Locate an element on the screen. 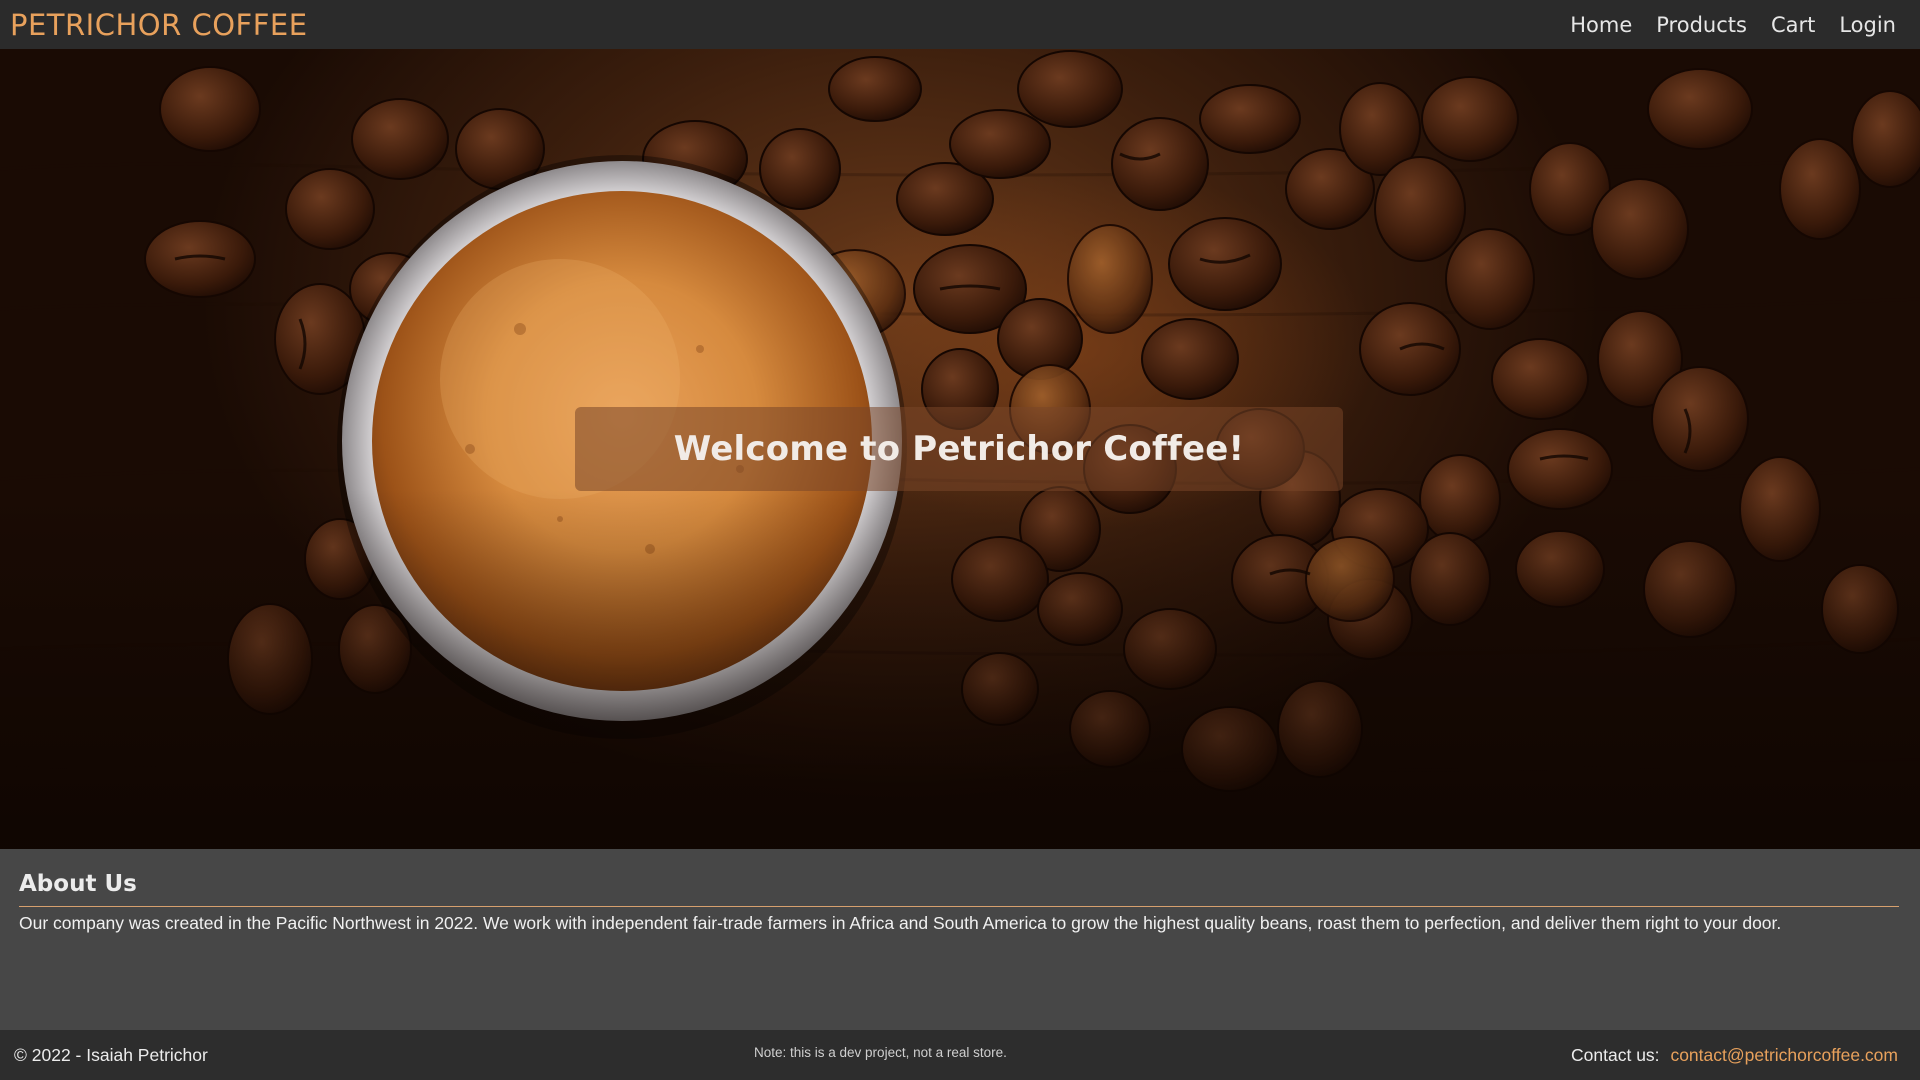 Image resolution: width=1920 pixels, height=1080 pixels. welcome-banner: Welcome to Petrichor Coffee! is located at coordinates (959, 449).